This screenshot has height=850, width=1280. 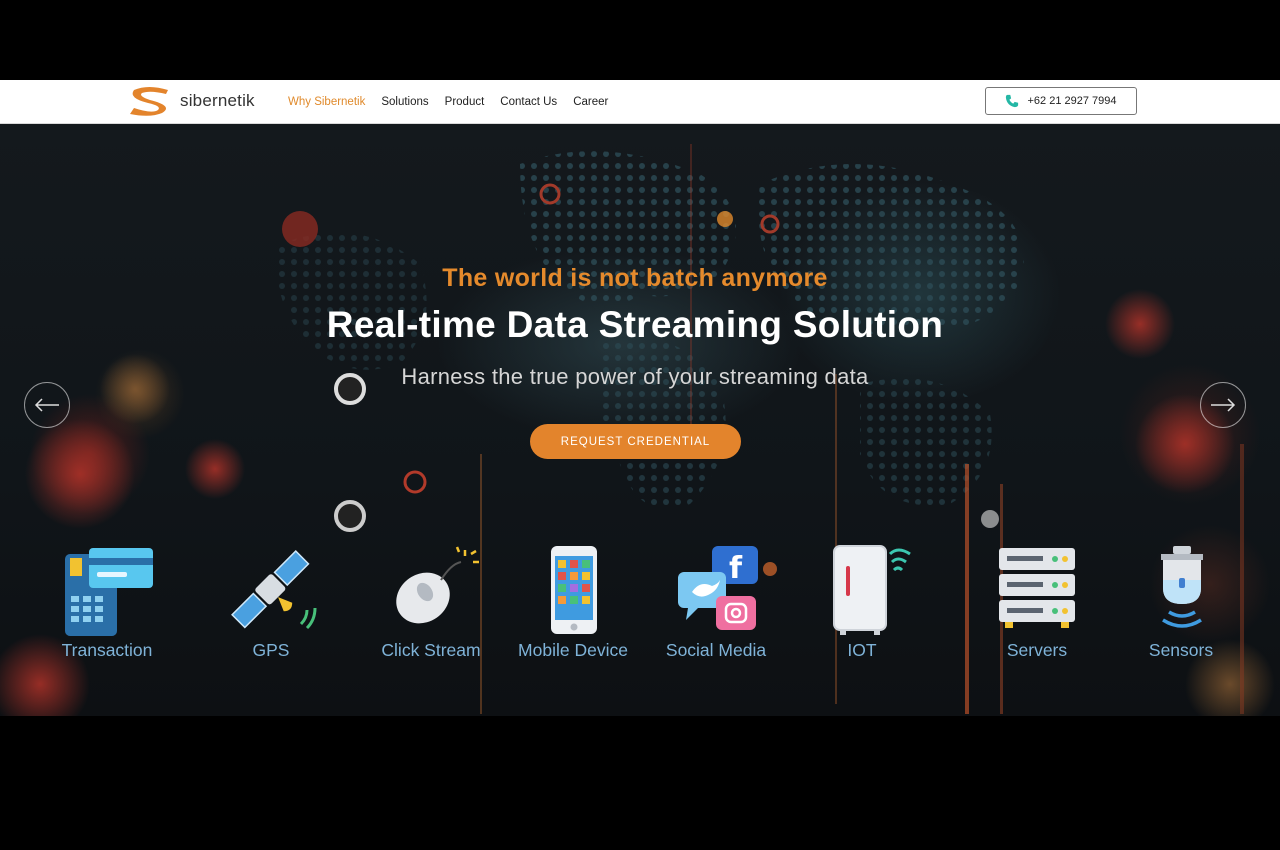 I want to click on slider-prev-button, so click(x=47, y=405).